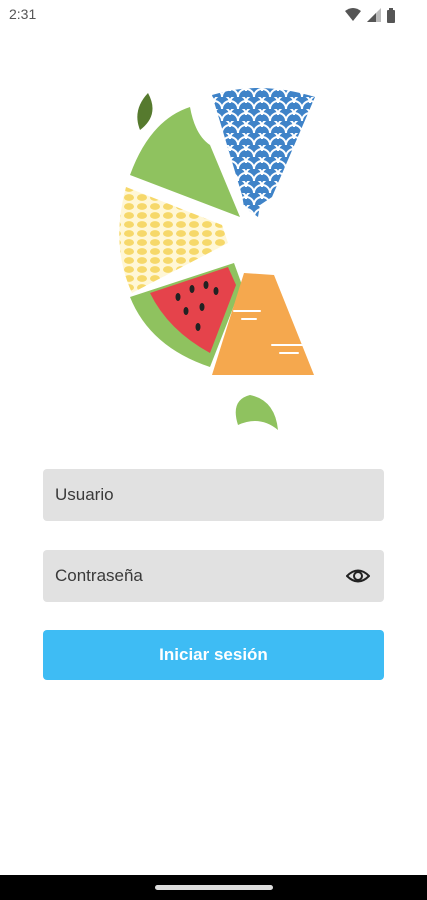 This screenshot has height=900, width=427. I want to click on navigation-bar, so click(213, 887).